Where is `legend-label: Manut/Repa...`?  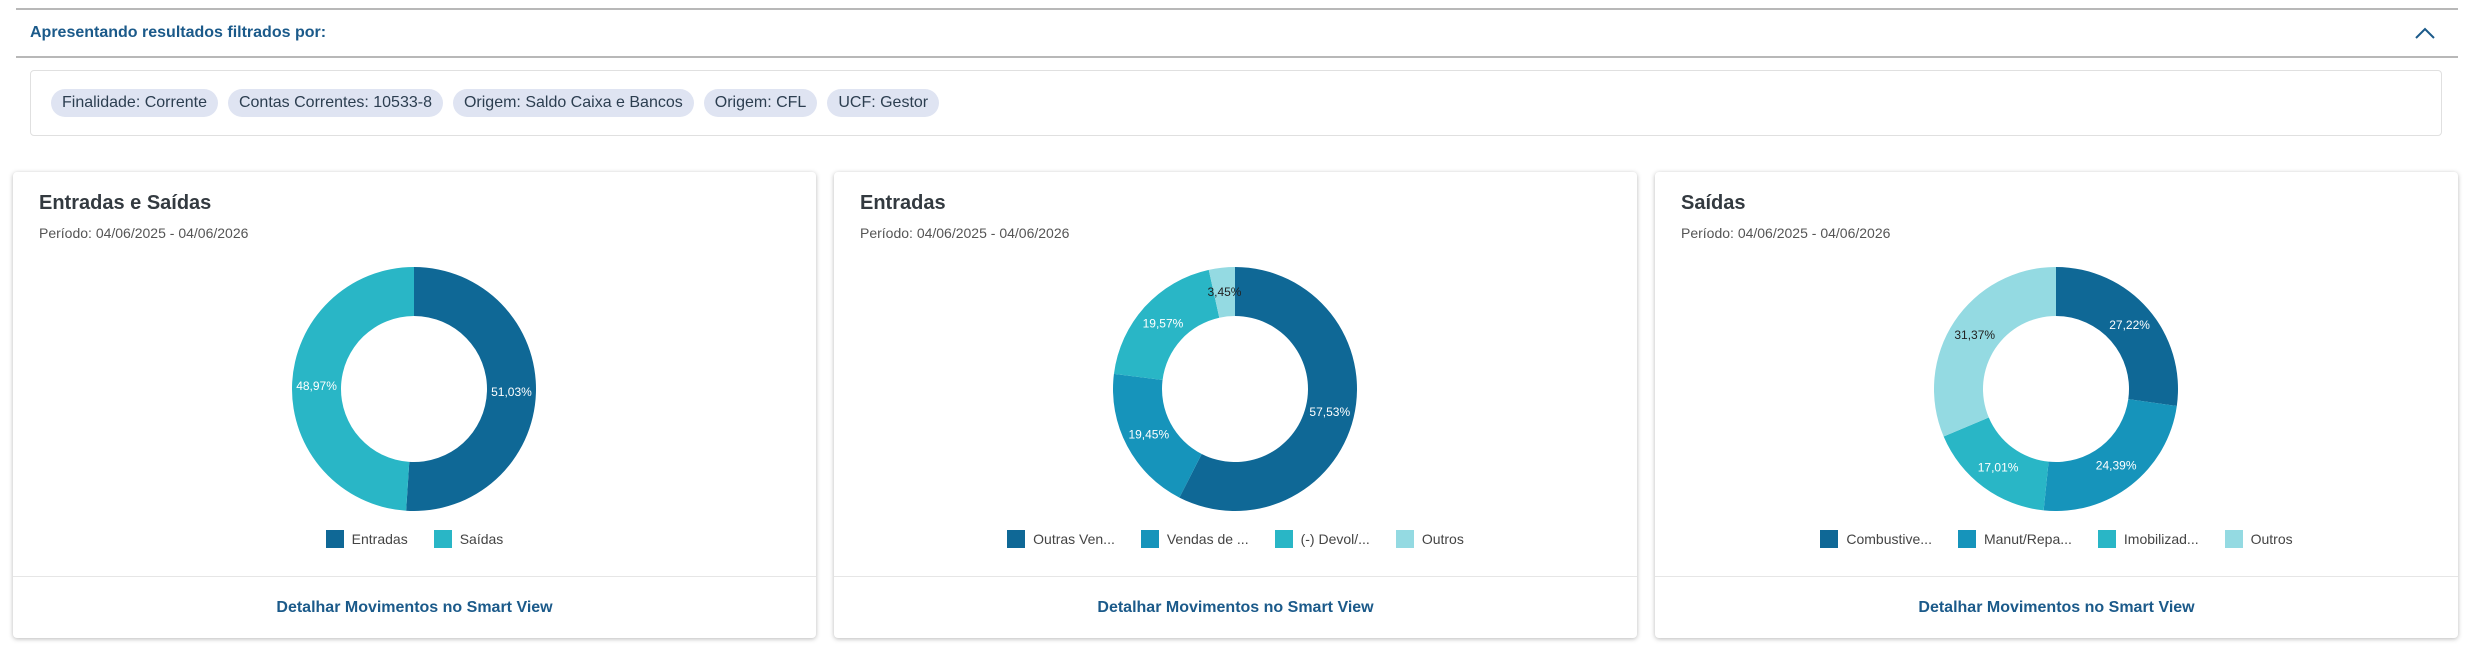 legend-label: Manut/Repa... is located at coordinates (2027, 539).